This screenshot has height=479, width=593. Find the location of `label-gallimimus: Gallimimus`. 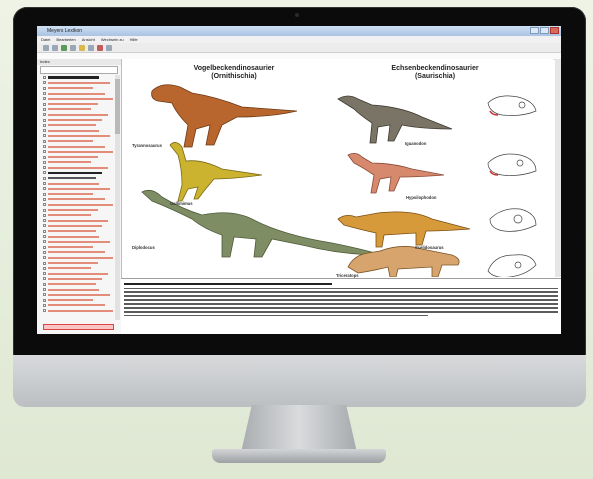

label-gallimimus: Gallimimus is located at coordinates (181, 203).